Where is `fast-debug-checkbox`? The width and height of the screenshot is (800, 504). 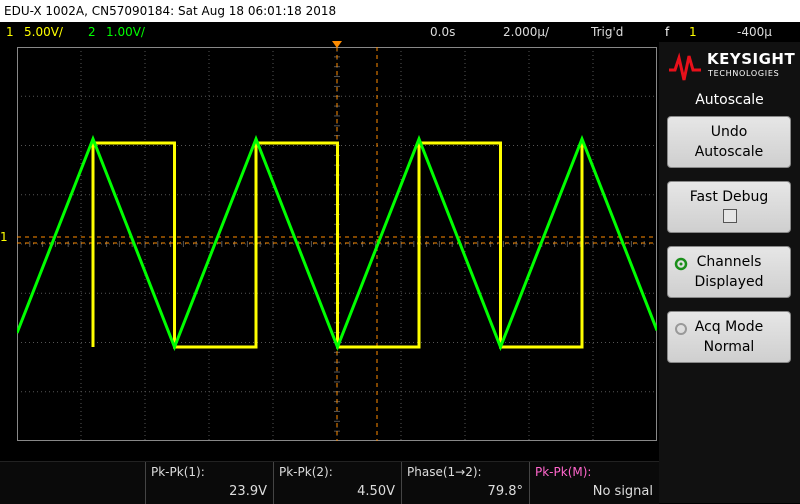 fast-debug-checkbox is located at coordinates (730, 216).